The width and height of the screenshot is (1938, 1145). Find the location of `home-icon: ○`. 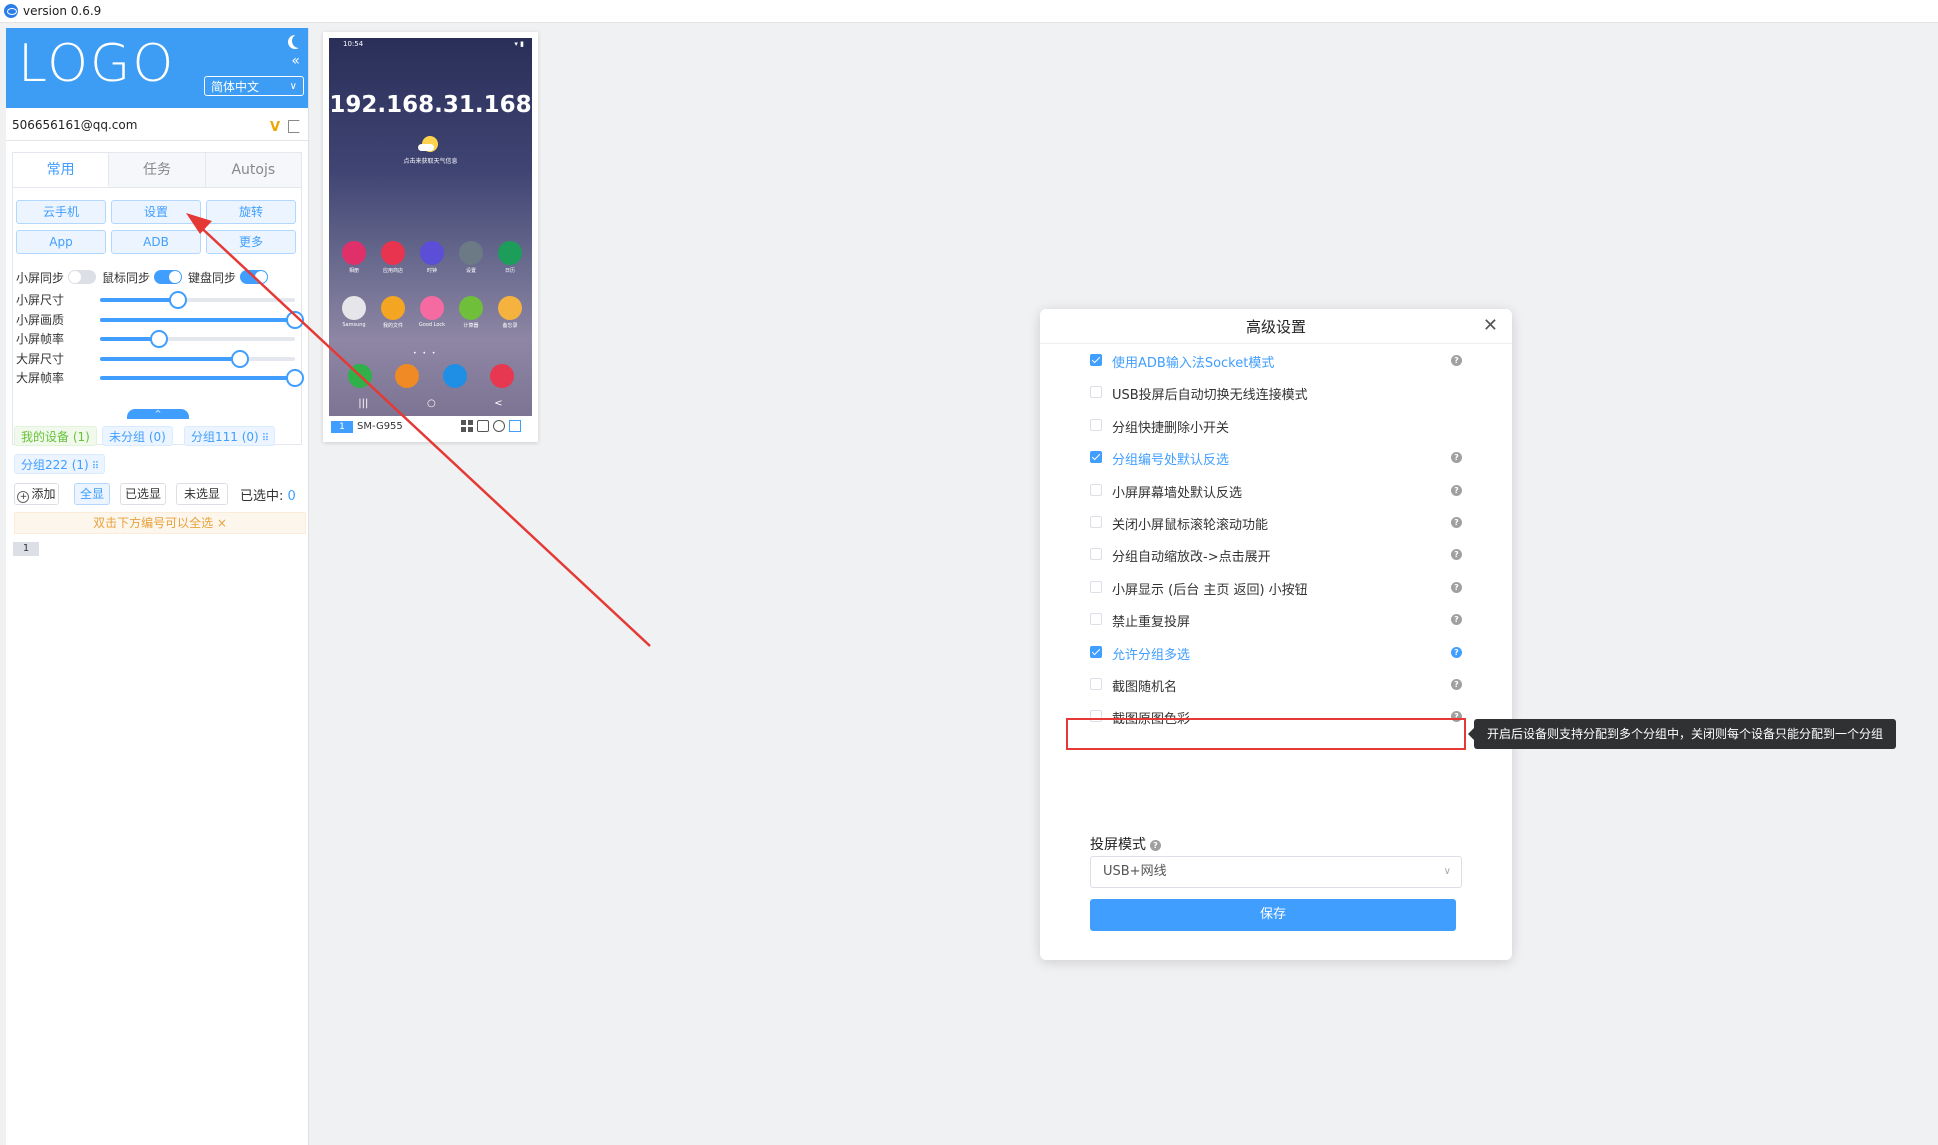

home-icon: ○ is located at coordinates (431, 403).